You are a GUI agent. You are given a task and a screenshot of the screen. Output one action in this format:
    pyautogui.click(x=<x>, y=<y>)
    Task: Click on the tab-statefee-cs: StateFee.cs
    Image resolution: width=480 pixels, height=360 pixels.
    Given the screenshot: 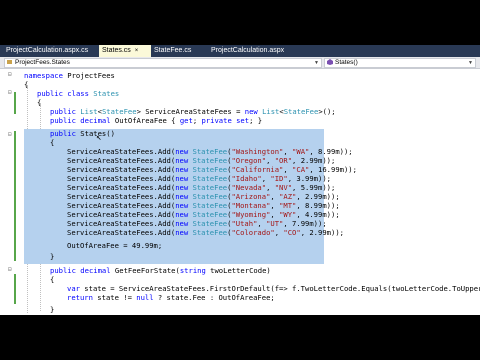 What is the action you would take?
    pyautogui.click(x=172, y=51)
    